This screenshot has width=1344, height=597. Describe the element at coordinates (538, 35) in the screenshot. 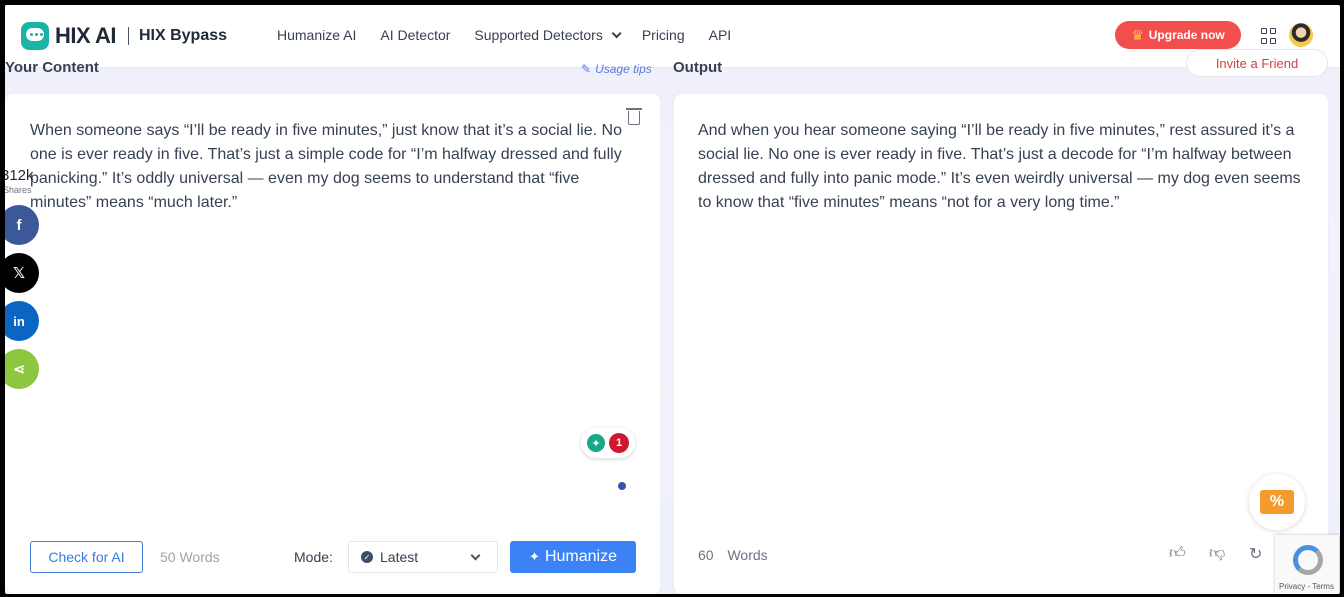

I see `nav-supported-detectors-label: Supported Detectors` at that location.